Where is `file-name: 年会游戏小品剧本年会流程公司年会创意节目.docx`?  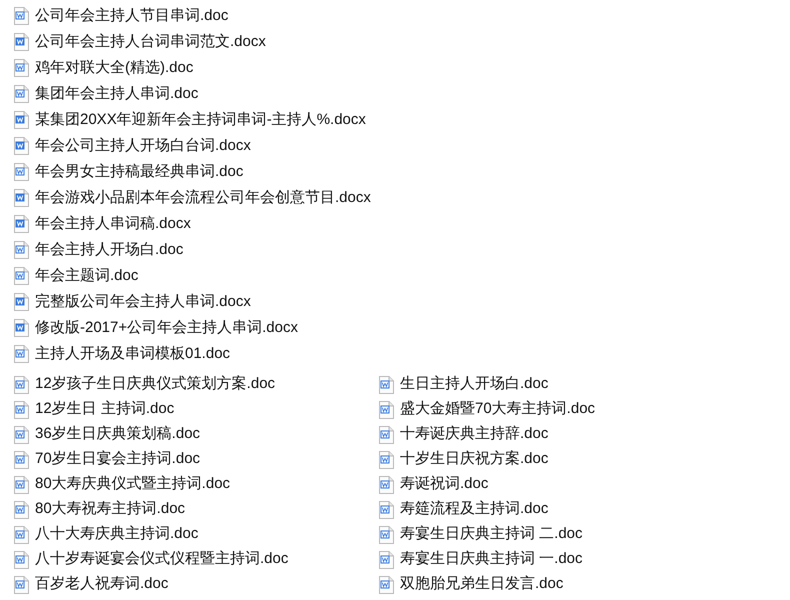
file-name: 年会游戏小品剧本年会流程公司年会创意节目.docx is located at coordinates (203, 198).